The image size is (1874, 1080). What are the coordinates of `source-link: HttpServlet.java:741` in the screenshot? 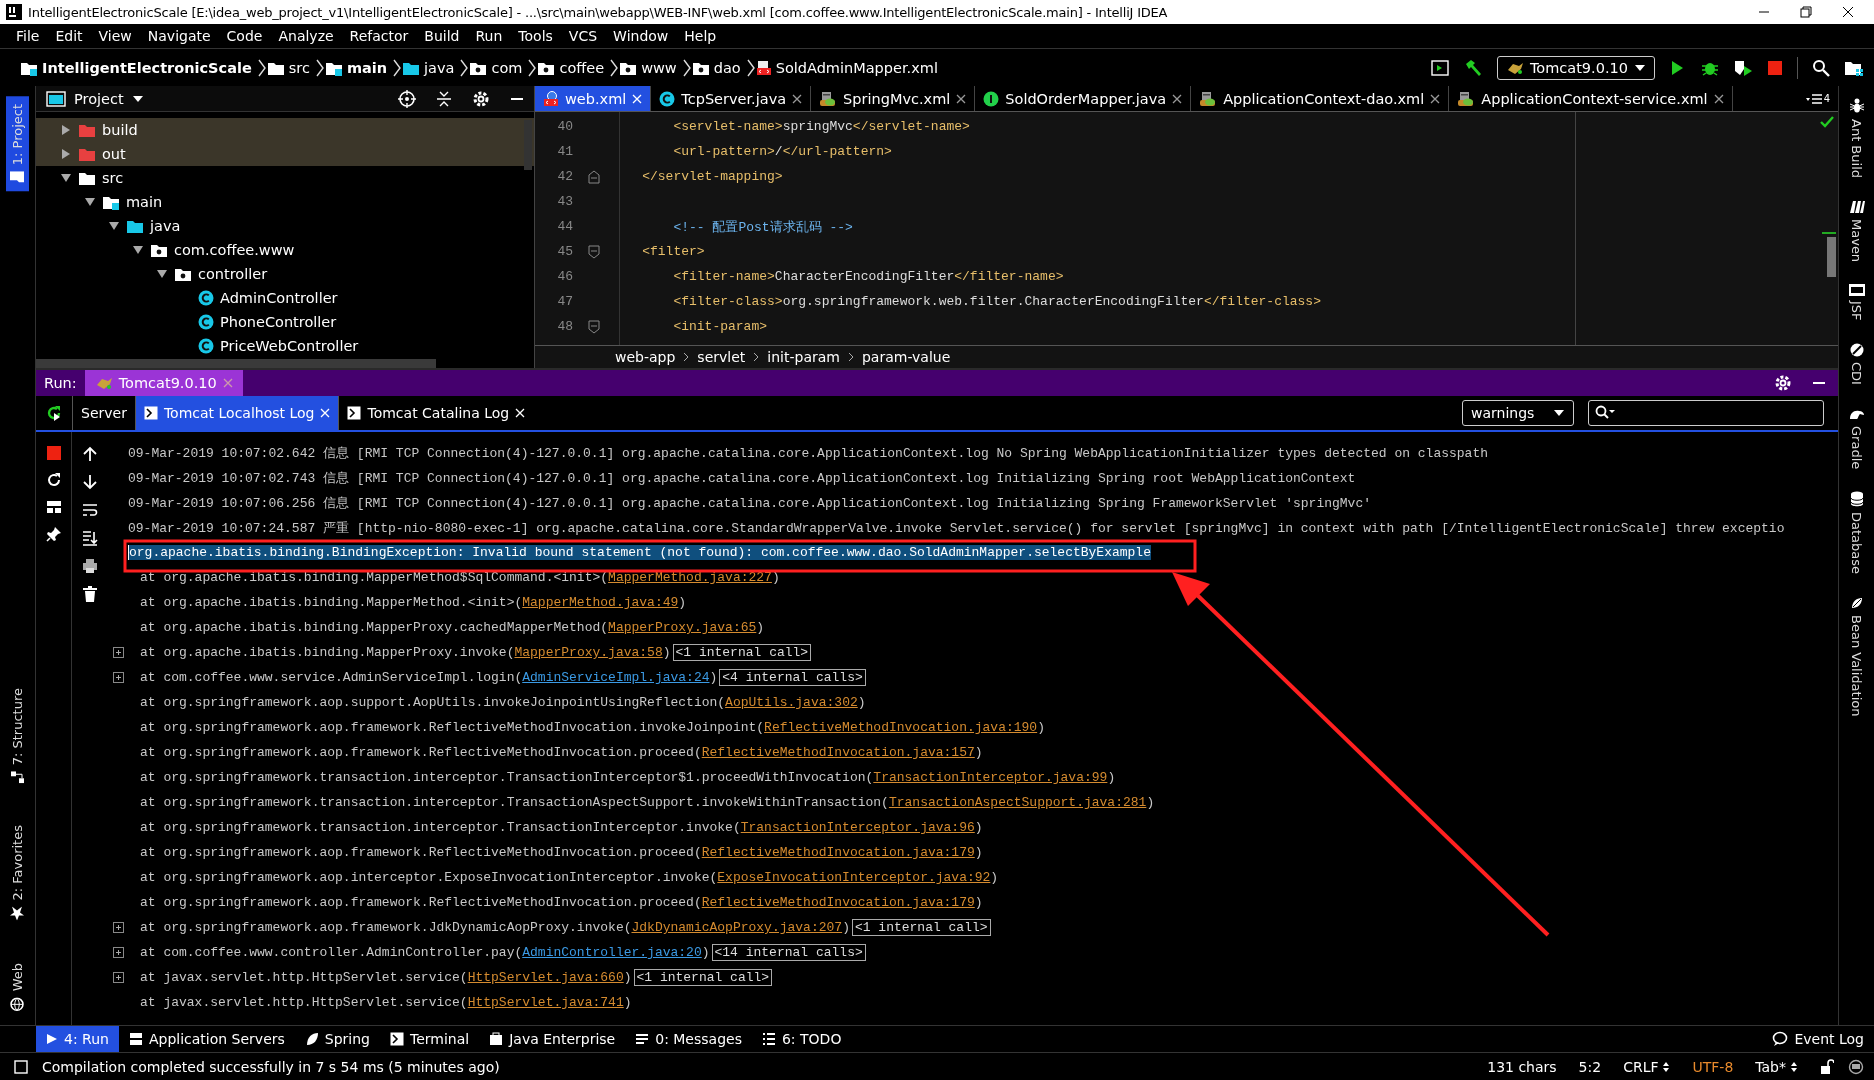 It's located at (545, 1002).